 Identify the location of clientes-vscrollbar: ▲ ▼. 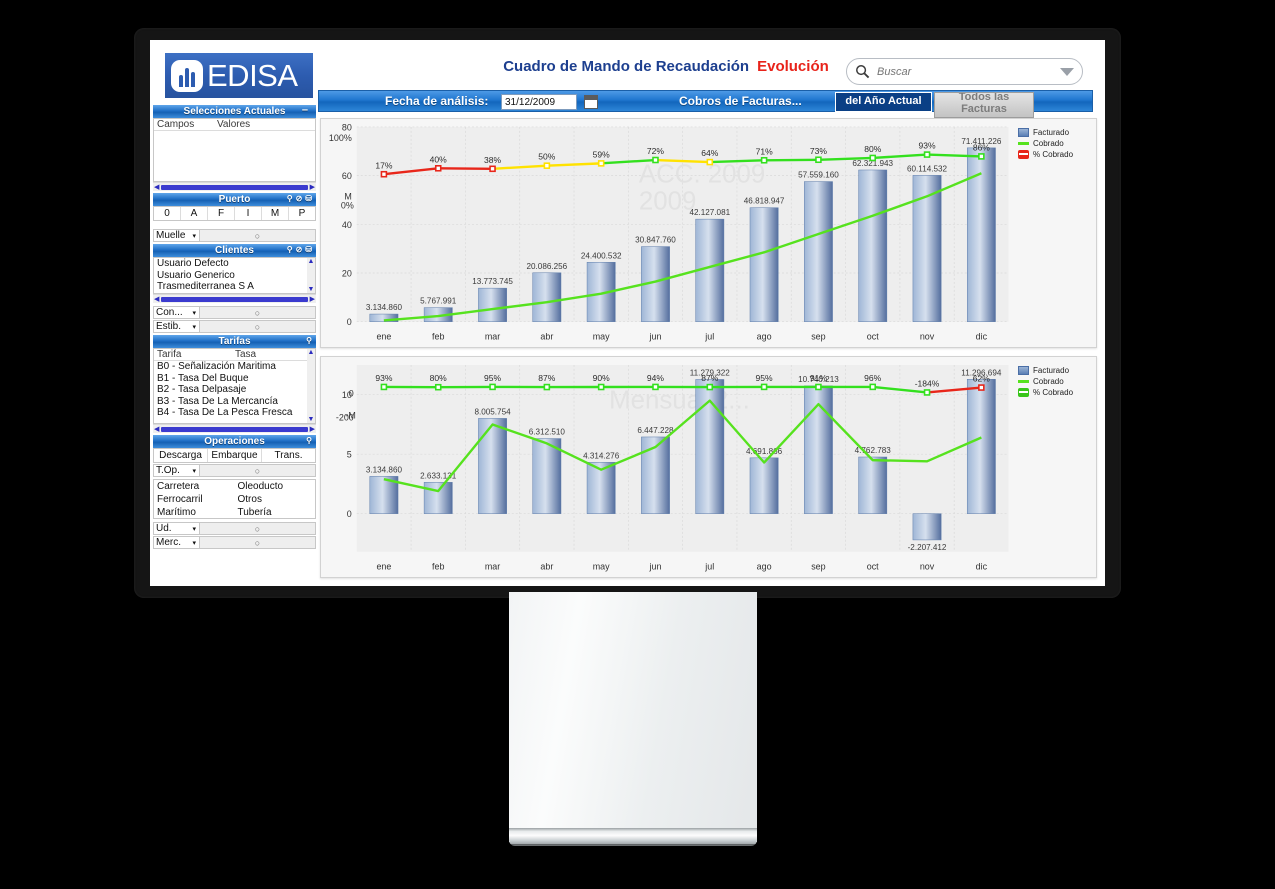
(311, 275).